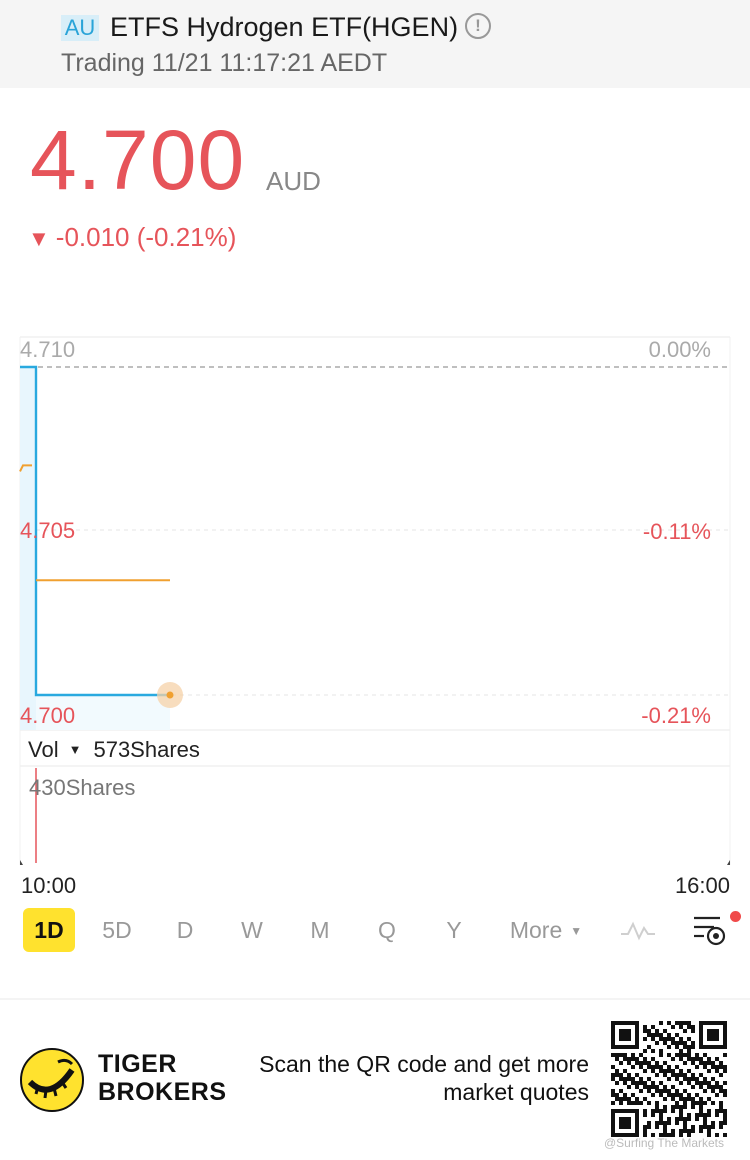 The height and width of the screenshot is (1160, 750). Describe the element at coordinates (39, 238) in the screenshot. I see `down-arrow-icon: ▼` at that location.